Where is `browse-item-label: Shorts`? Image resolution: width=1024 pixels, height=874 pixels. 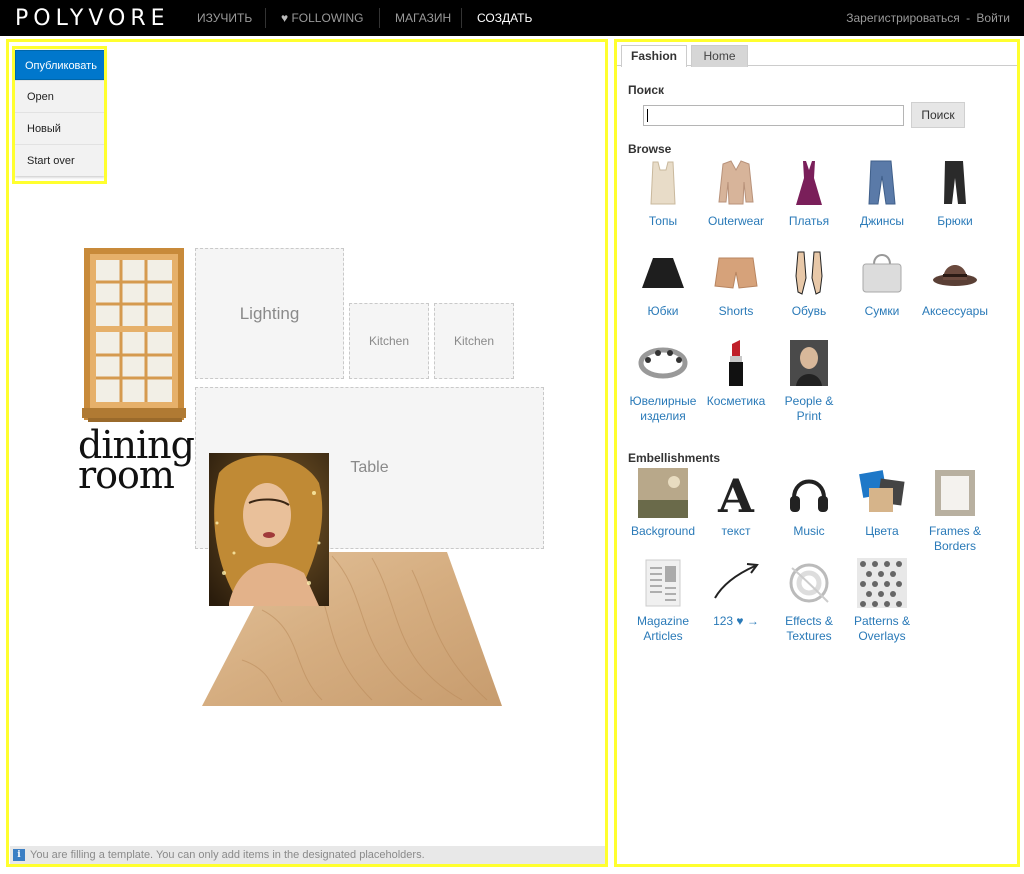 browse-item-label: Shorts is located at coordinates (736, 311).